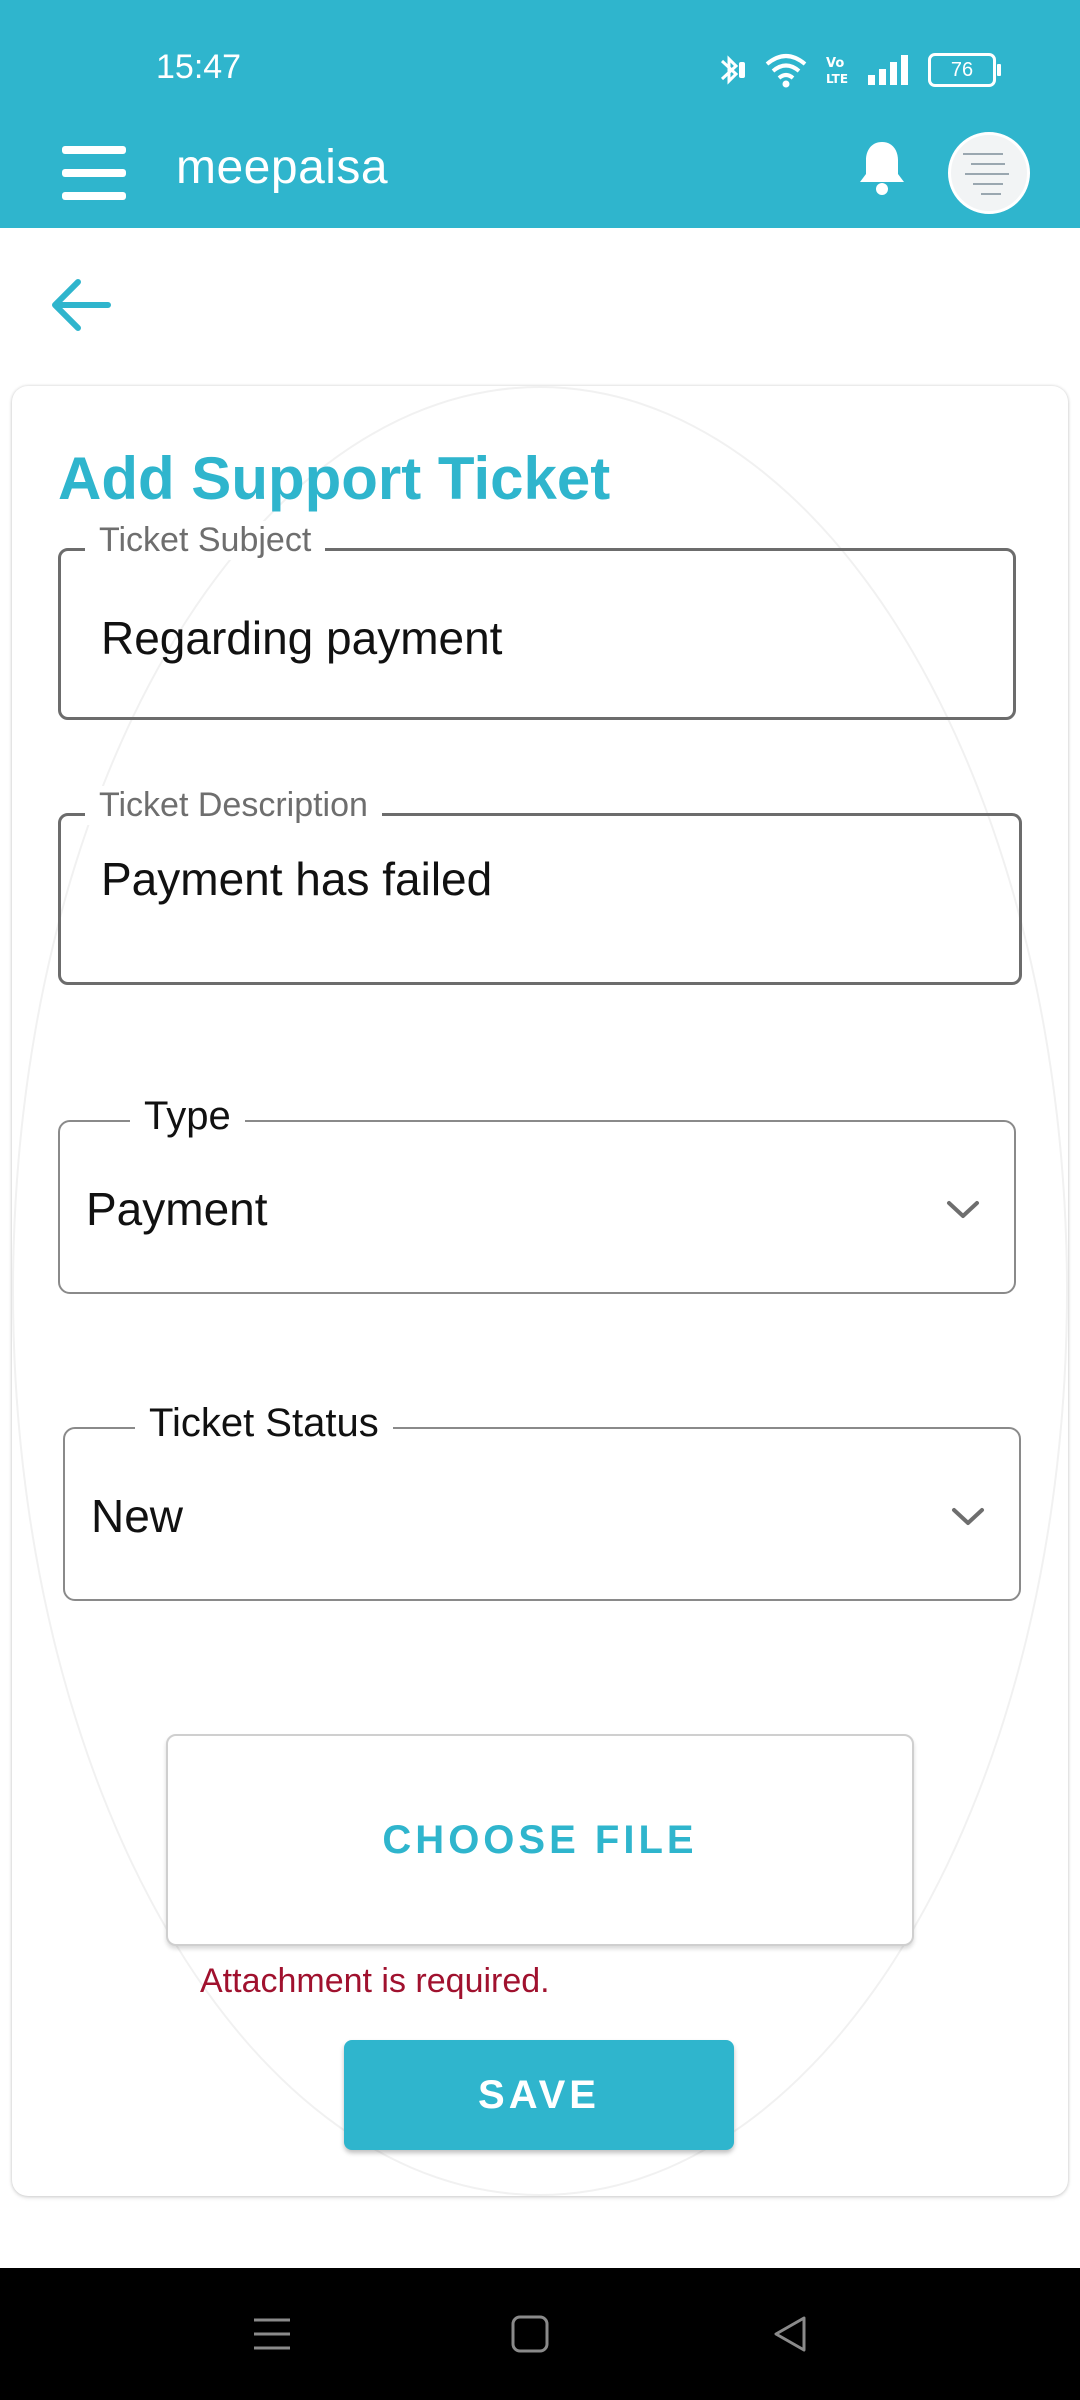 This screenshot has height=2400, width=1080. What do you see at coordinates (94, 173) in the screenshot?
I see `menu-icon` at bounding box center [94, 173].